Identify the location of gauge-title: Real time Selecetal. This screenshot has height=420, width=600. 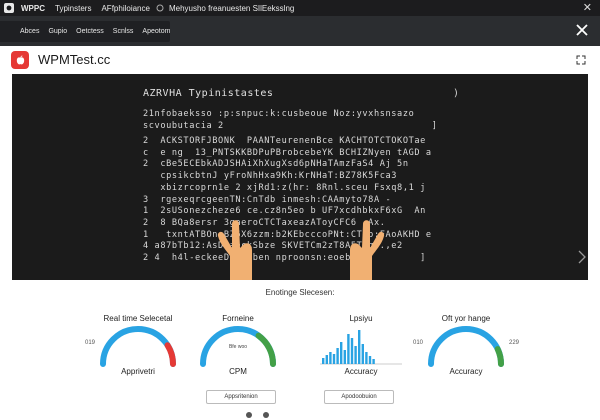
(138, 318).